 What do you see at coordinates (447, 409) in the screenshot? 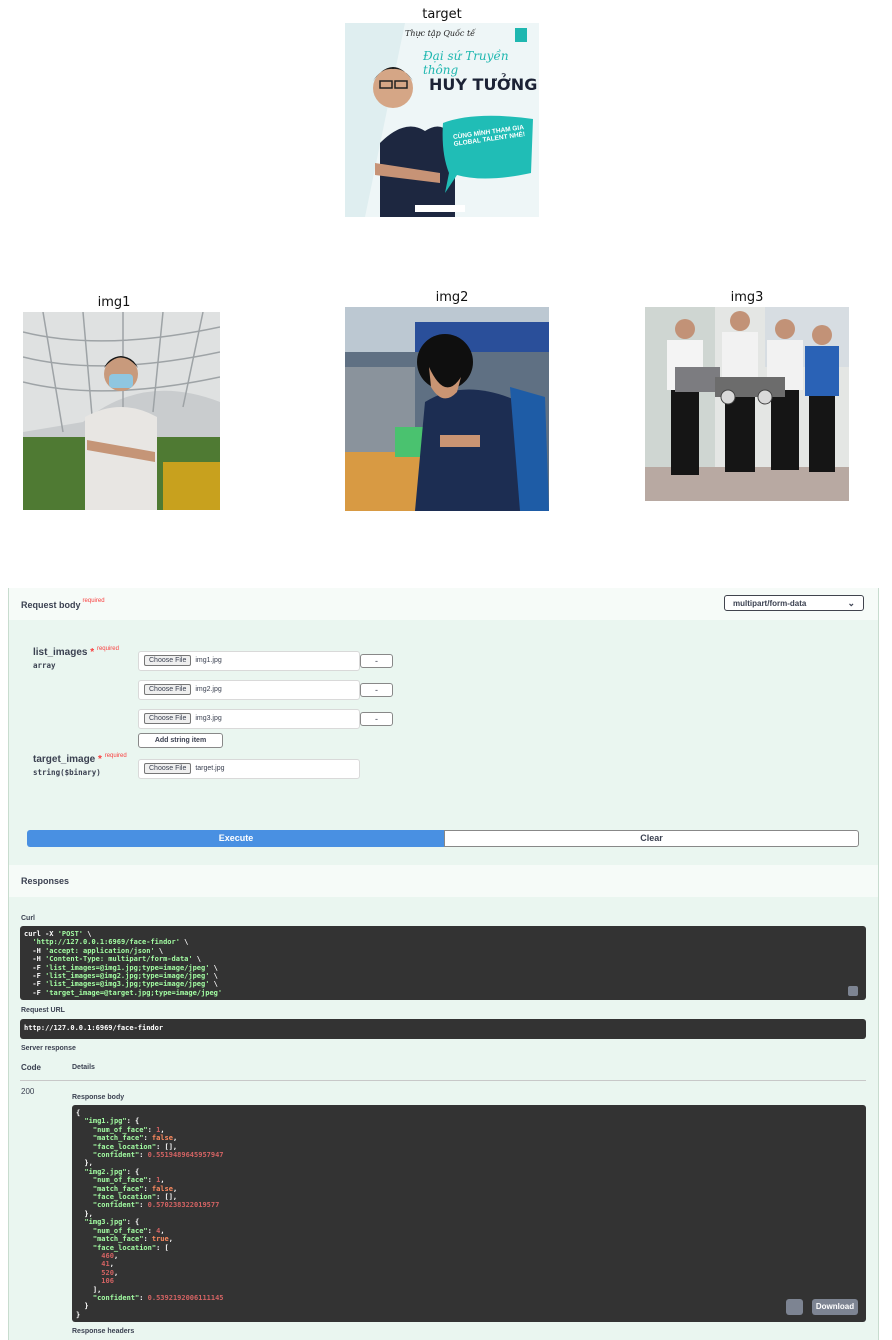
I see `img2-photo` at bounding box center [447, 409].